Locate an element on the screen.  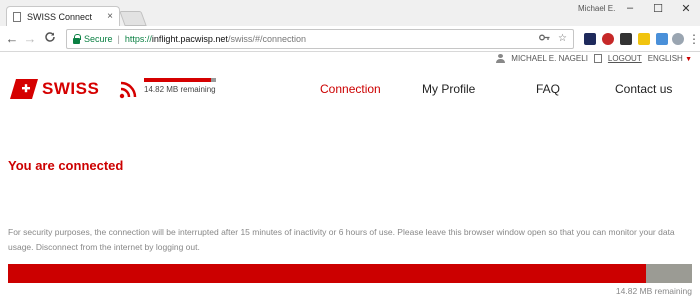
tab-close-icon: × is located at coordinates (110, 16).